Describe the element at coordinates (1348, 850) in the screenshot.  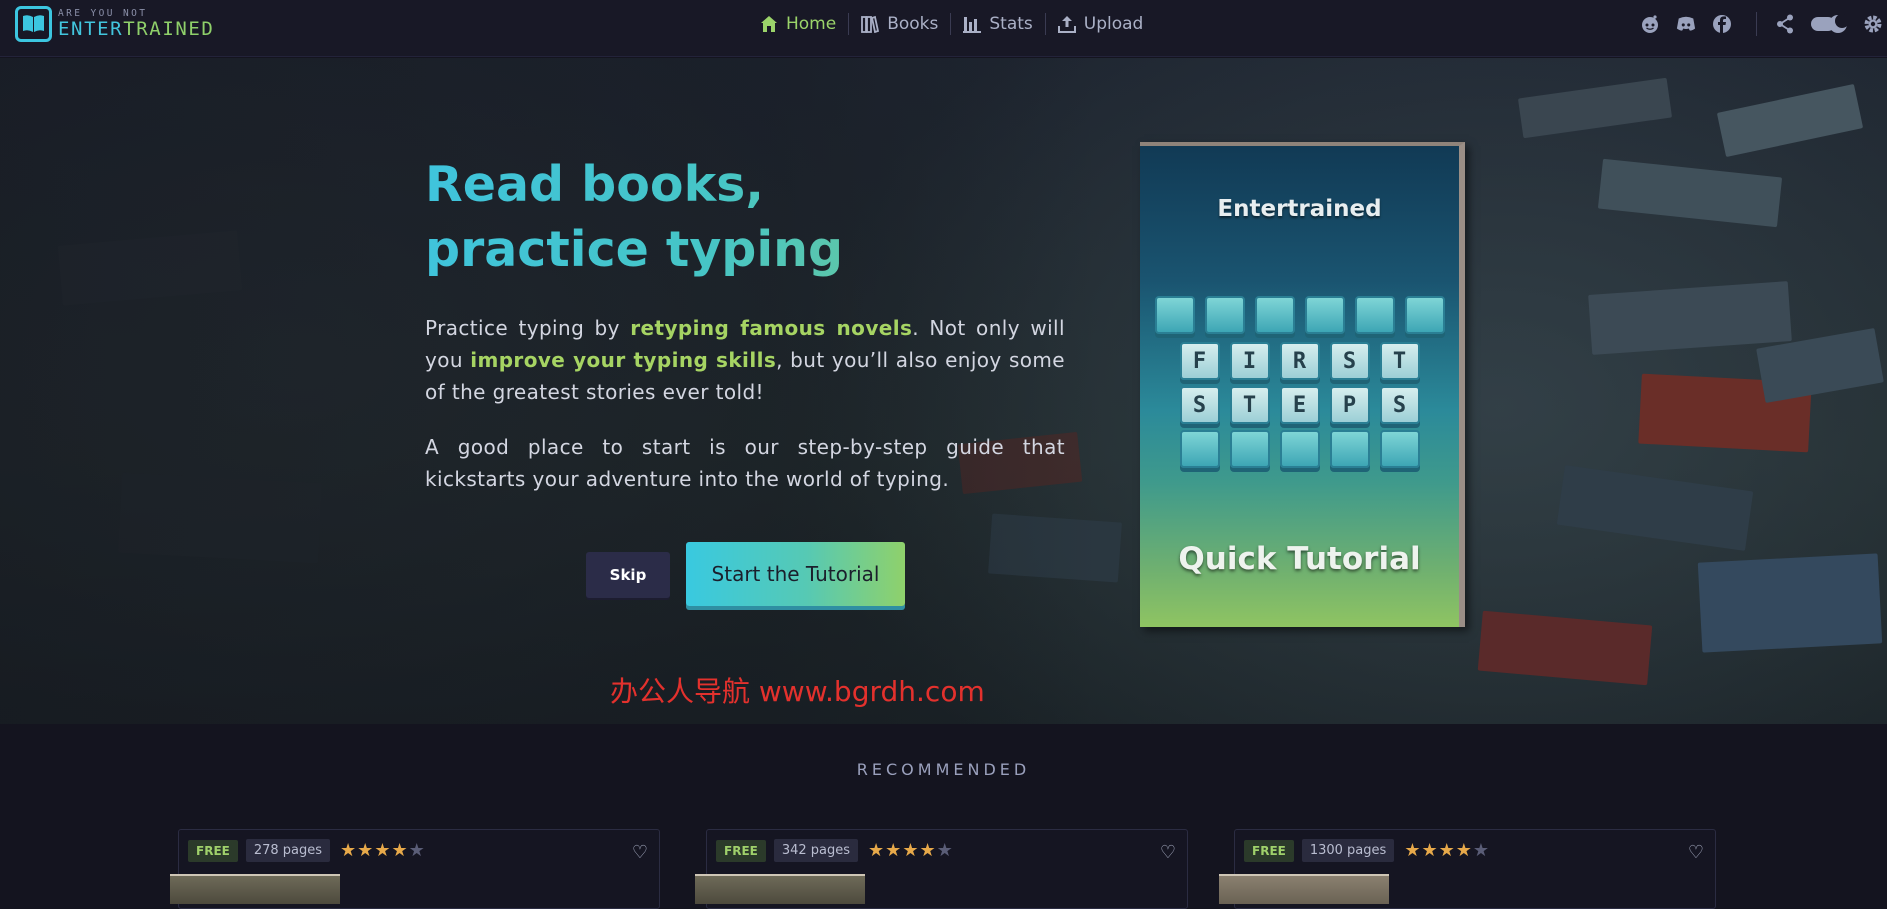
I see `page-count-badge: 1300 pages` at that location.